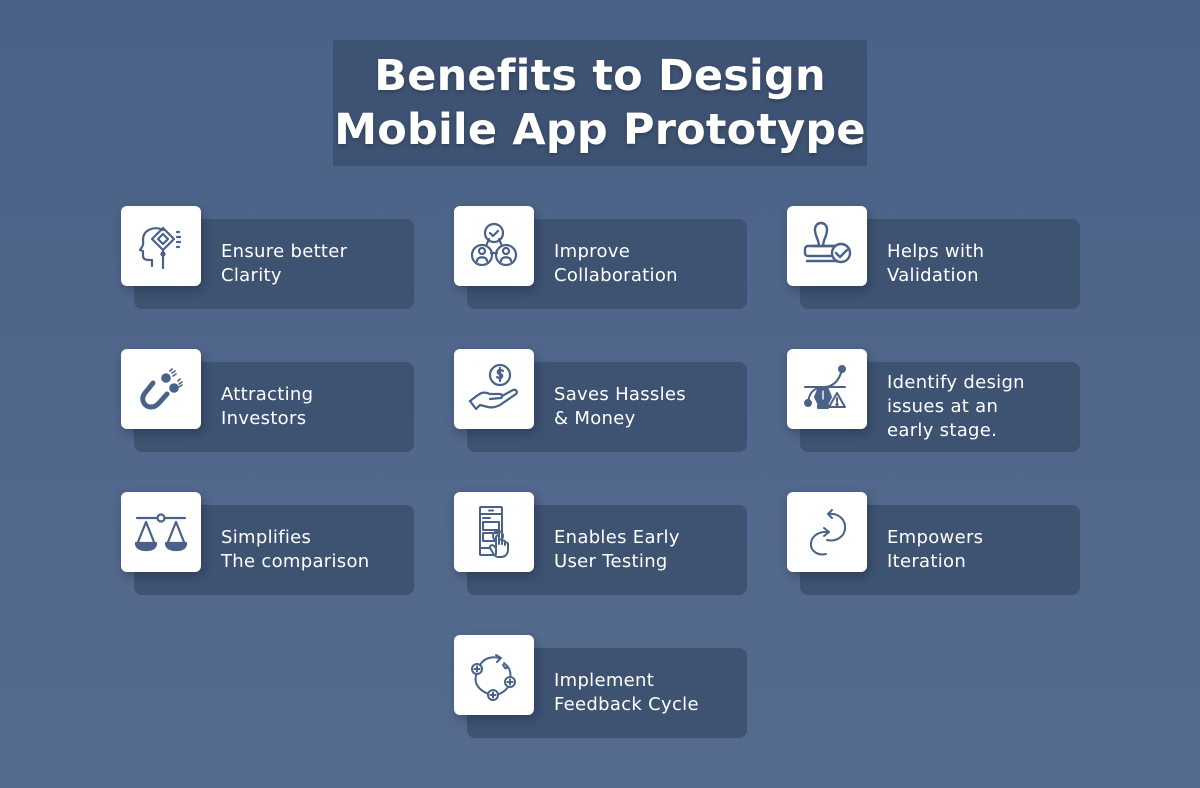 This screenshot has width=1200, height=788. I want to click on benefit-label: Saves Hassles & Money, so click(620, 406).